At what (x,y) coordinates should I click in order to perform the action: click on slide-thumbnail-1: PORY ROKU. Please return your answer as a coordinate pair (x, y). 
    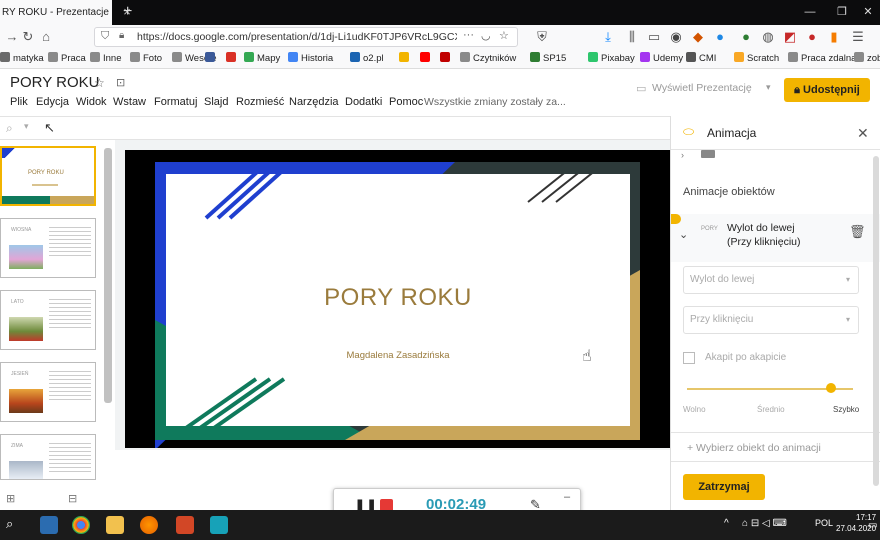
    Looking at the image, I should click on (48, 176).